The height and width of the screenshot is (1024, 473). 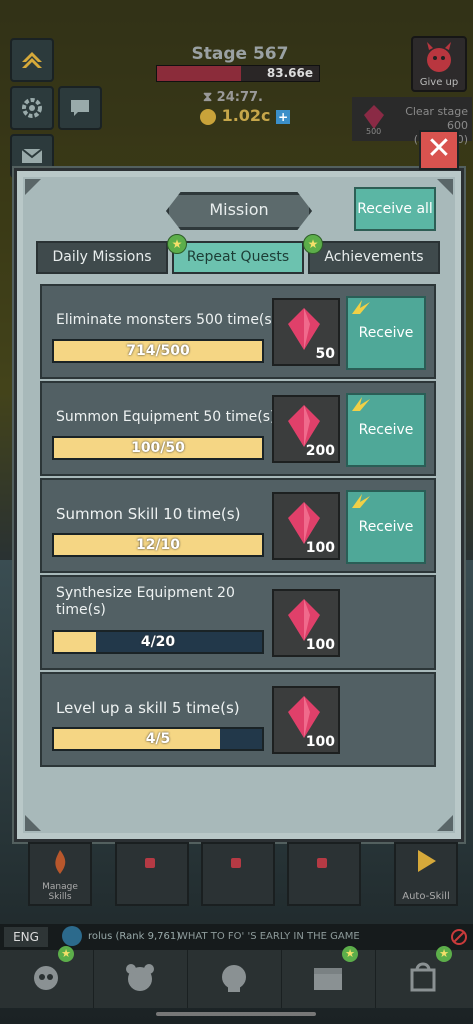 I want to click on timer-value: 24:77., so click(x=239, y=97).